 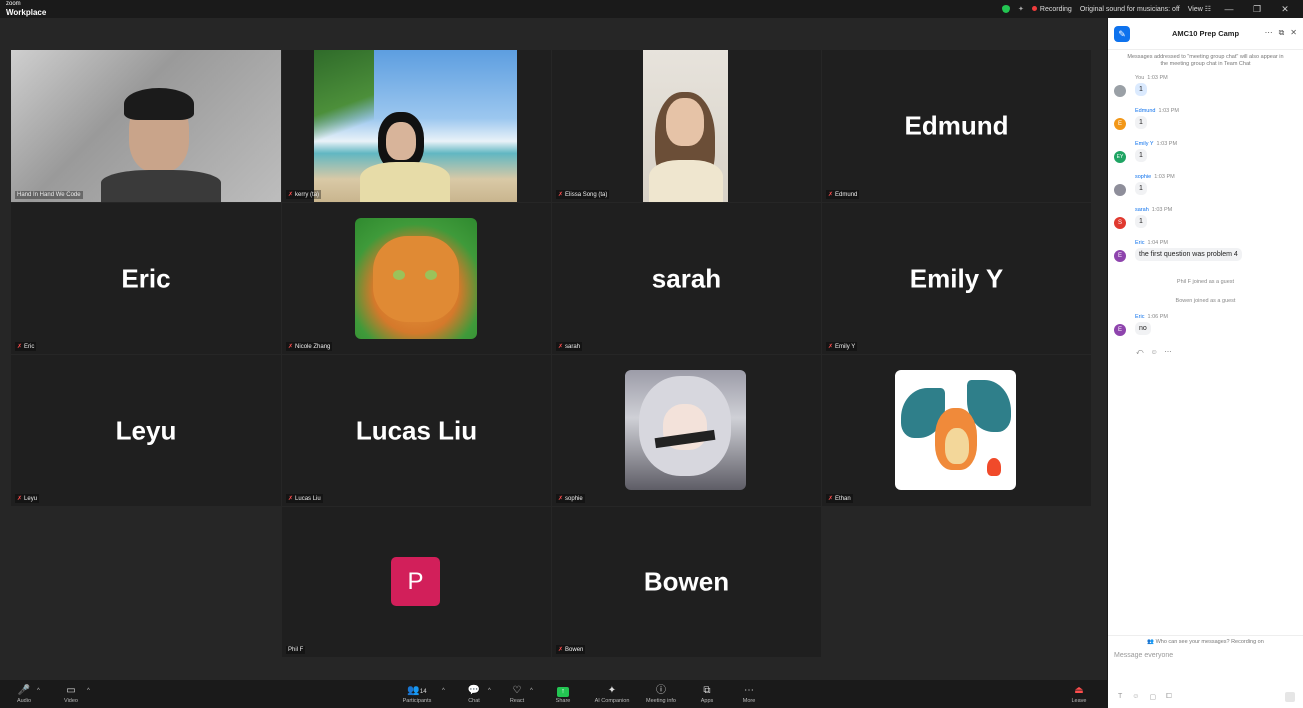 I want to click on message-bubble: no, so click(x=1143, y=328).